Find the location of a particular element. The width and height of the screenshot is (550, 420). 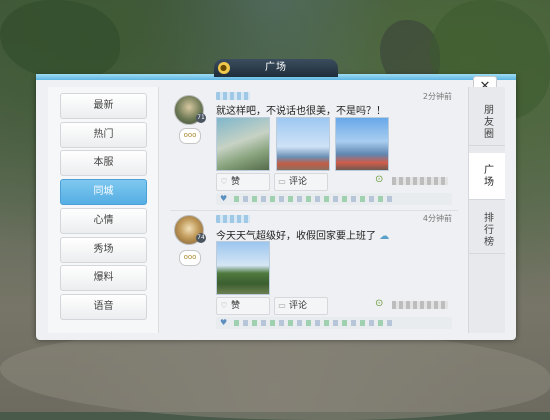

category-label: 爆料 is located at coordinates (103, 277).